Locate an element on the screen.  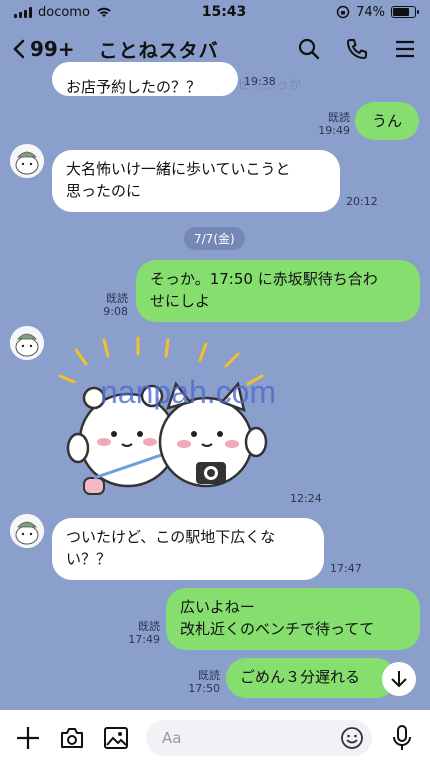
battery-icon is located at coordinates (404, 12).